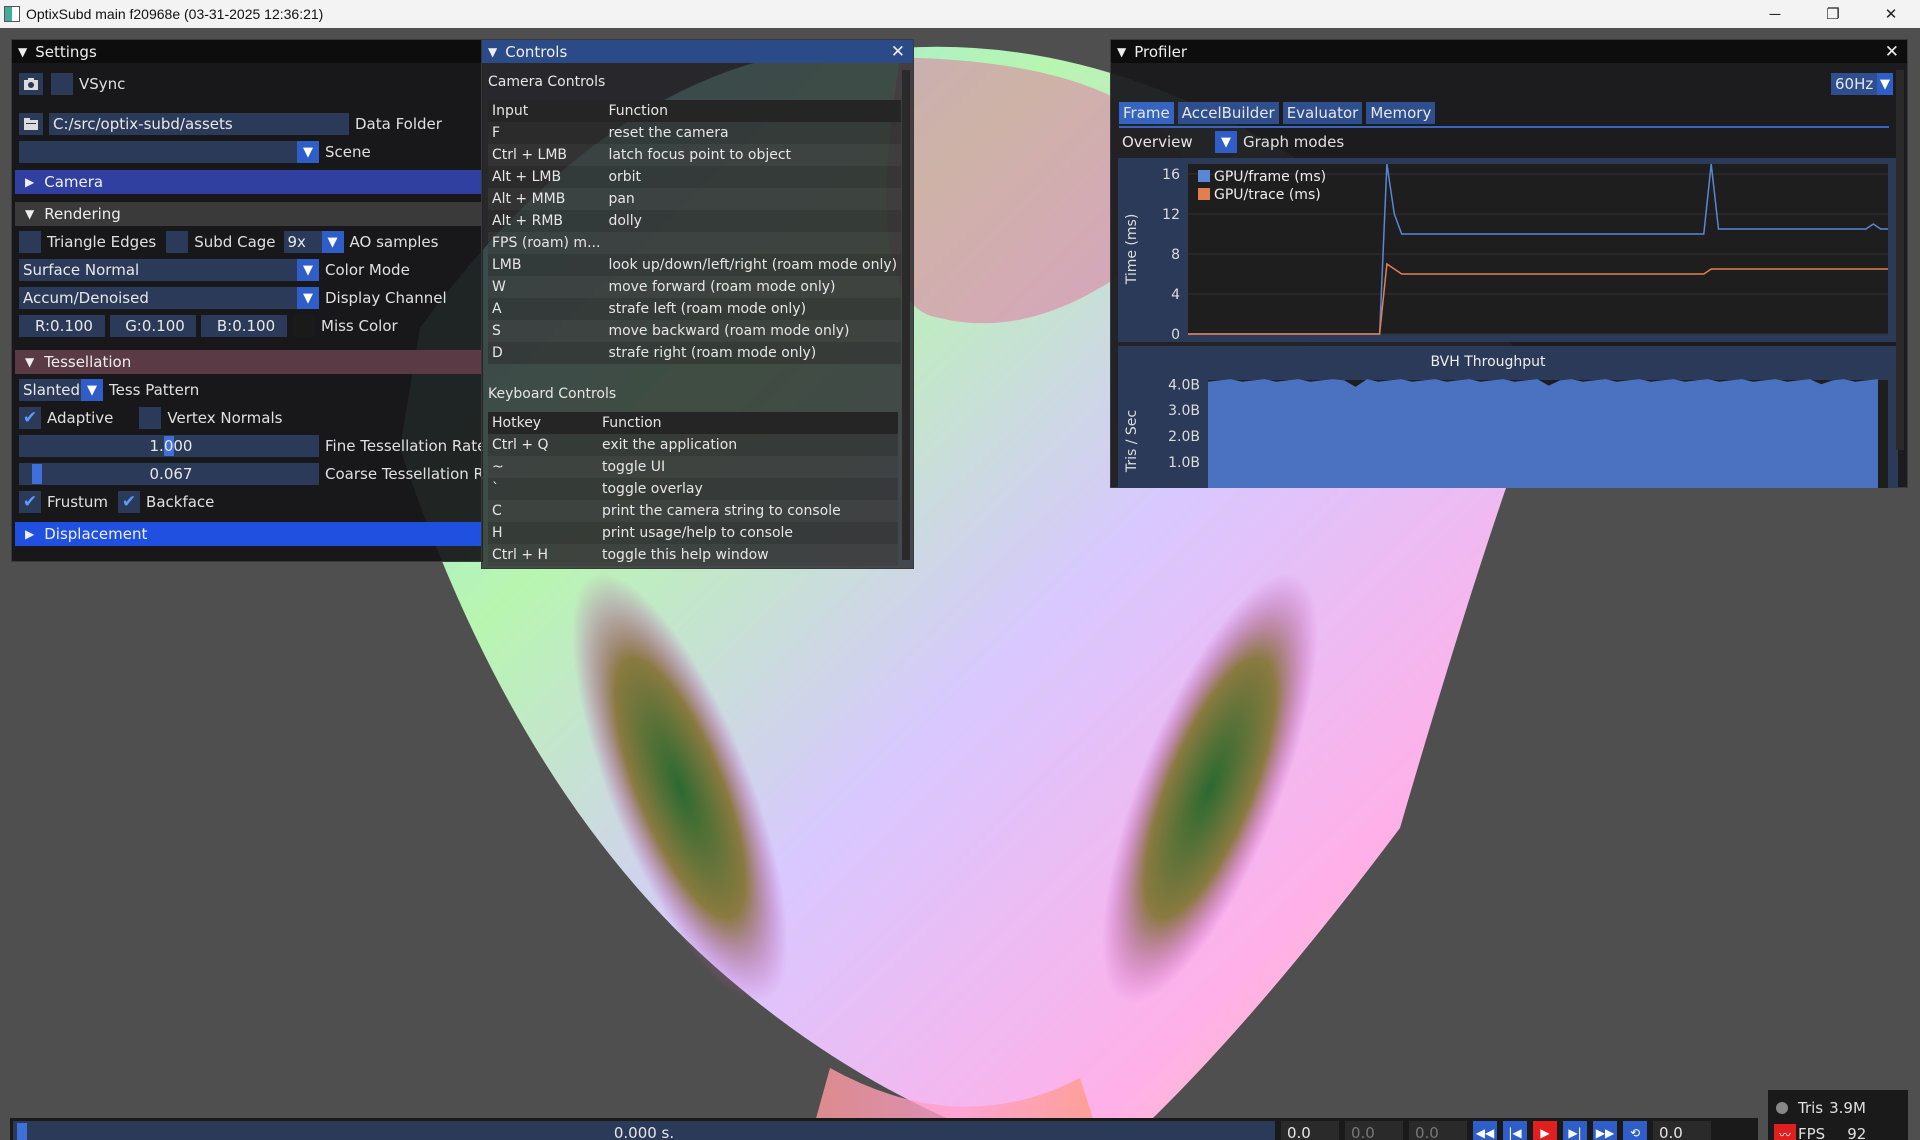  Describe the element at coordinates (247, 51) in the screenshot. I see `settings-header: ▼ Settings` at that location.